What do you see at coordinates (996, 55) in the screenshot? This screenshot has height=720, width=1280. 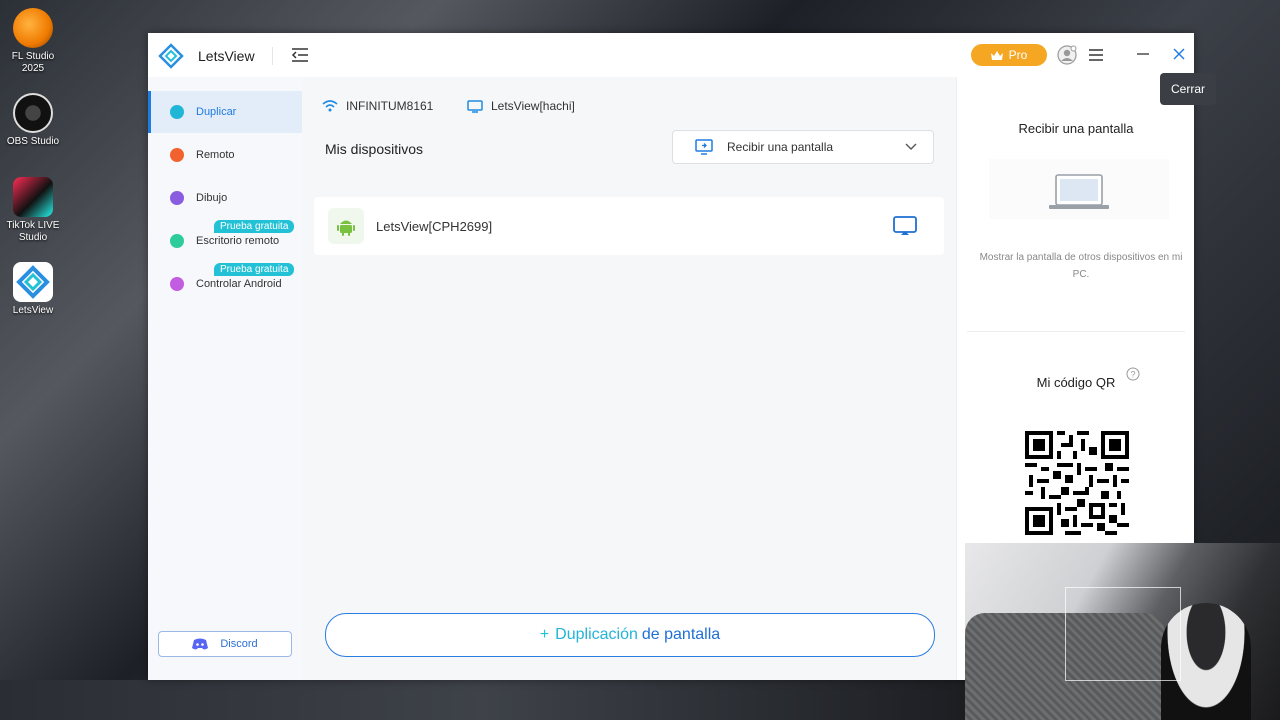 I see `crown-icon` at bounding box center [996, 55].